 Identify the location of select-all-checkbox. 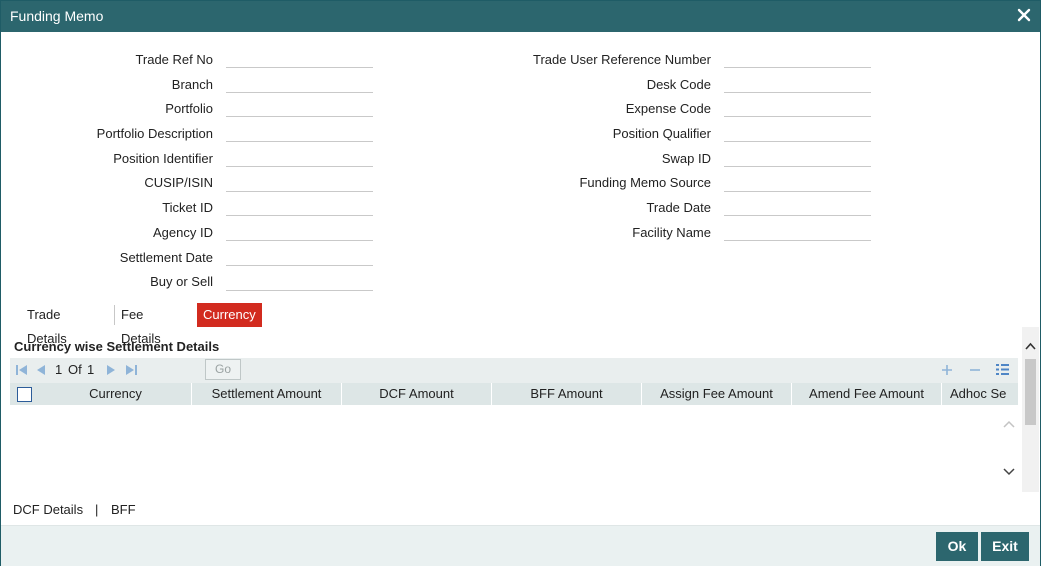
(24, 394).